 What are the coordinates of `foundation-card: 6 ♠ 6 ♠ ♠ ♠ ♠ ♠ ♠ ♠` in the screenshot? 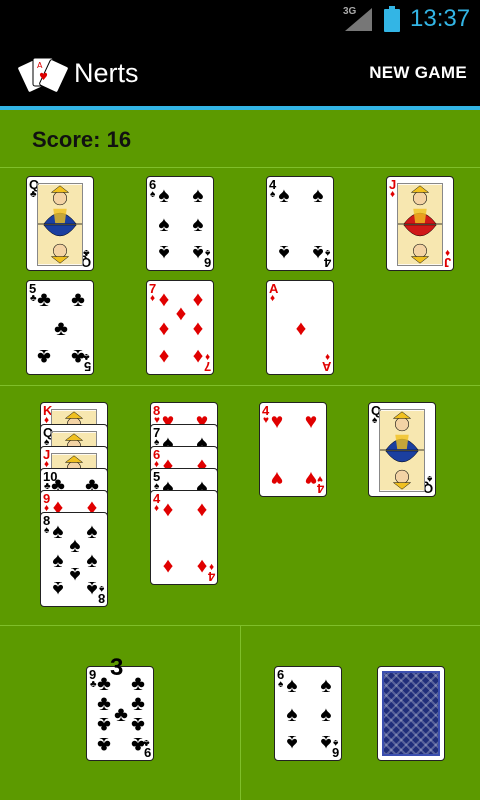 It's located at (180, 223).